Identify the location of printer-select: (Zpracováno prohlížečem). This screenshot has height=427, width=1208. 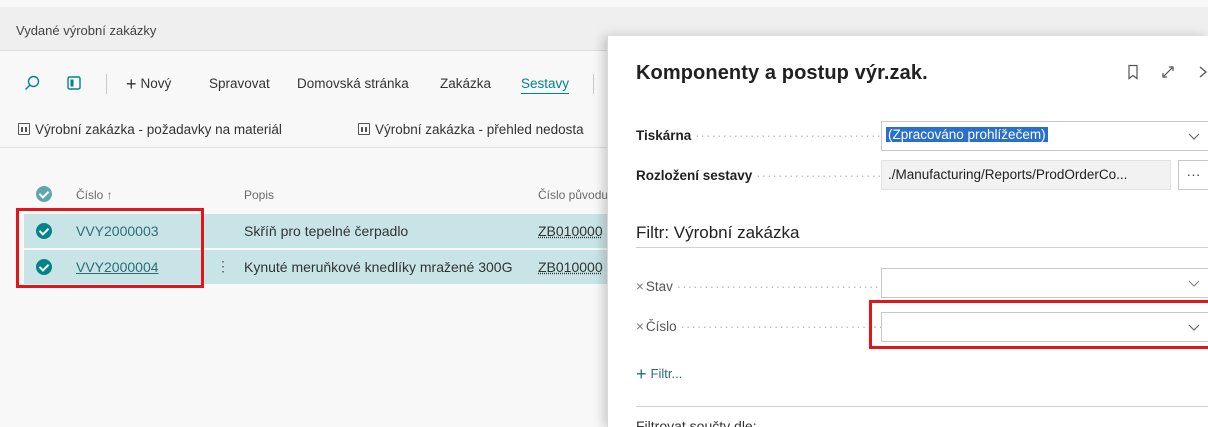
(1044, 136).